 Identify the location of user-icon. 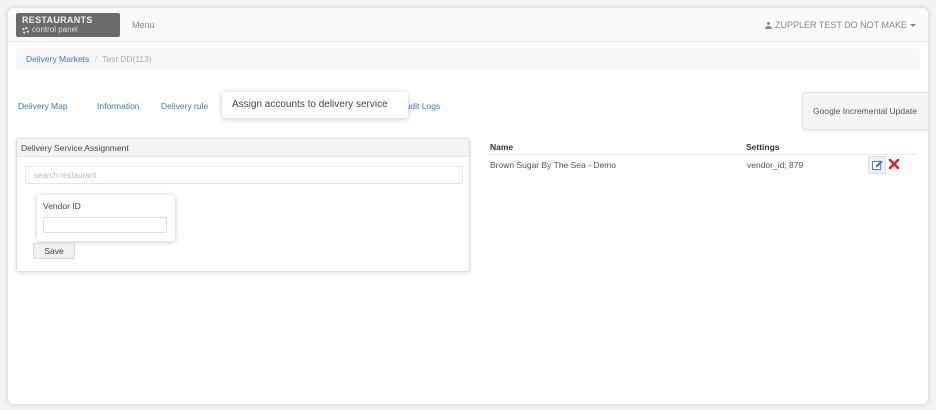
(768, 25).